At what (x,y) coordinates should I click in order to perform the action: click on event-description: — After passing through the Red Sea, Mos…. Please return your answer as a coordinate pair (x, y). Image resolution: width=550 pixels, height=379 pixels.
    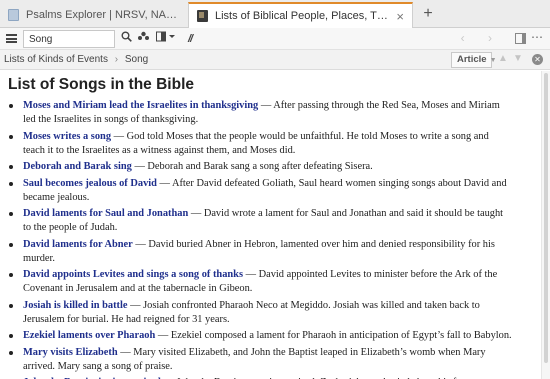
    Looking at the image, I should click on (379, 105).